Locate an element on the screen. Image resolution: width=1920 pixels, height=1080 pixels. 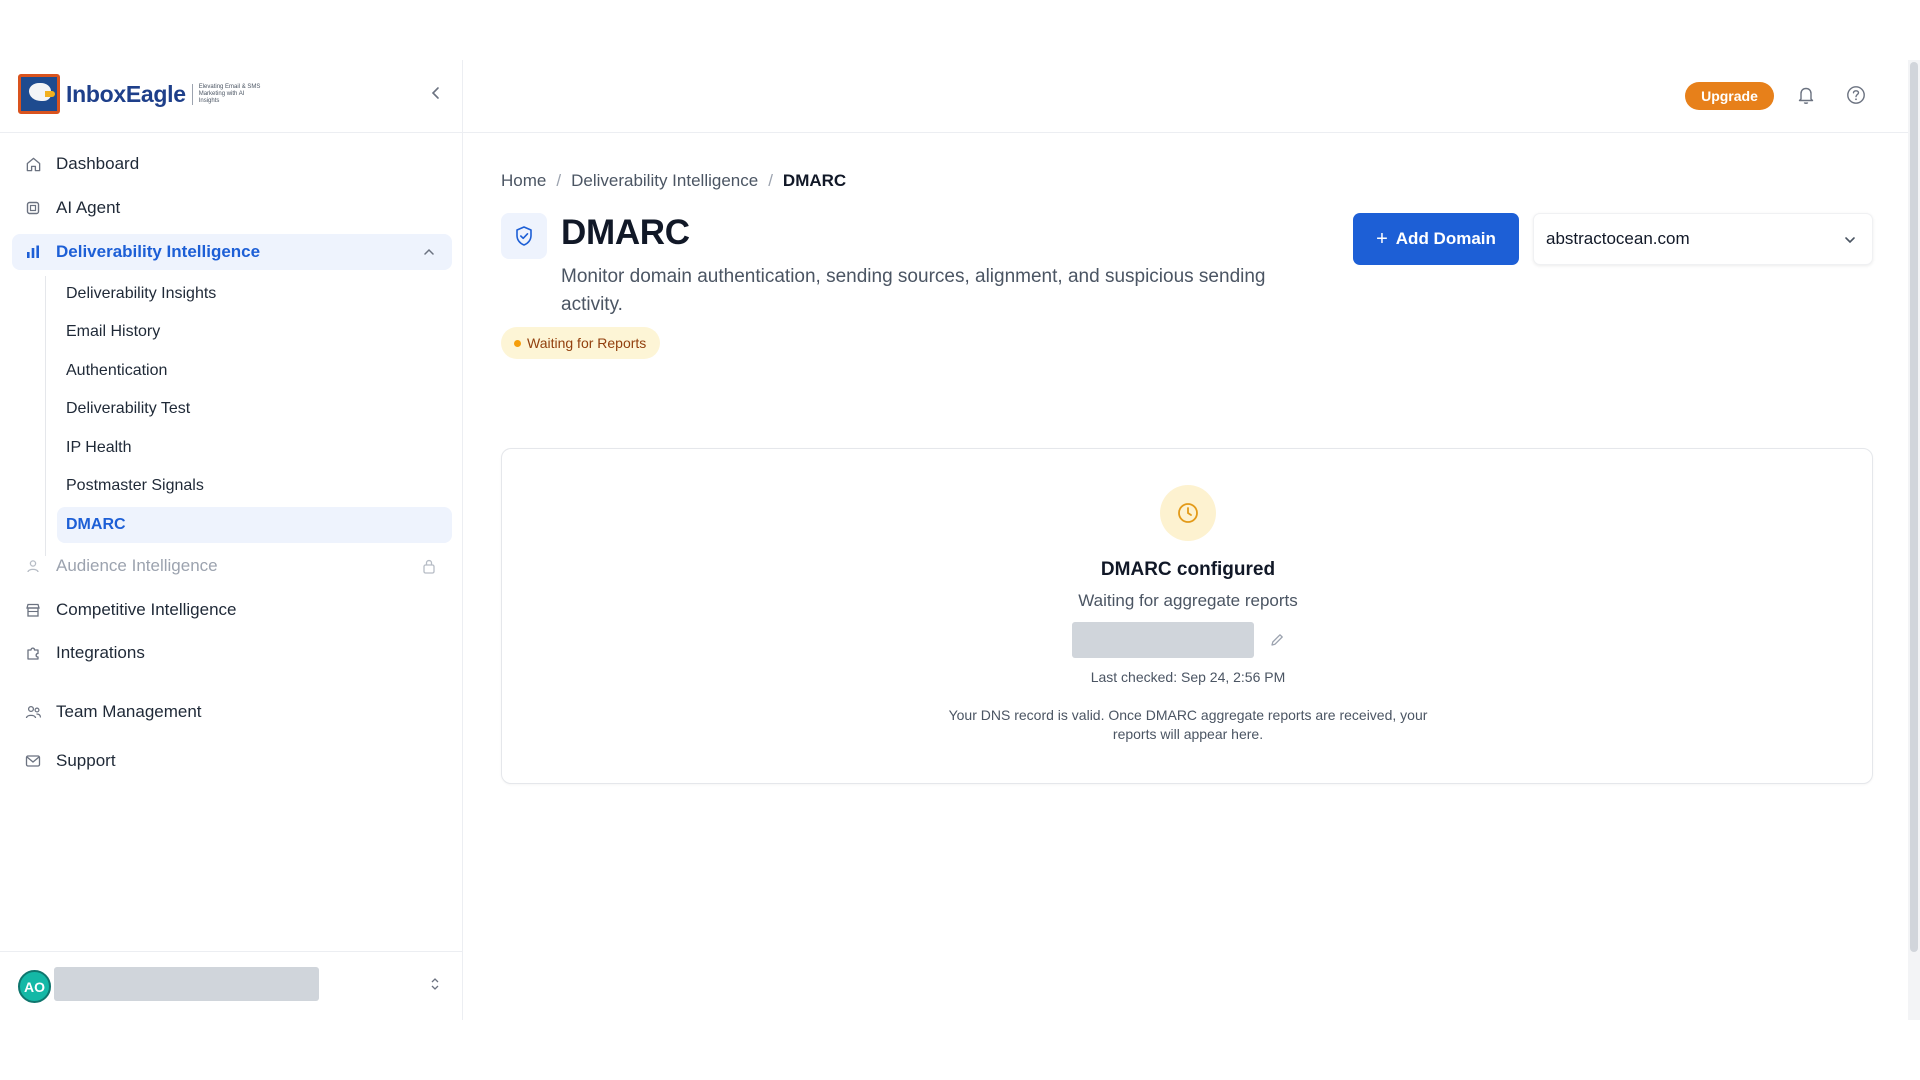
sidebar-item-integrations: Integrations is located at coordinates (232, 653).